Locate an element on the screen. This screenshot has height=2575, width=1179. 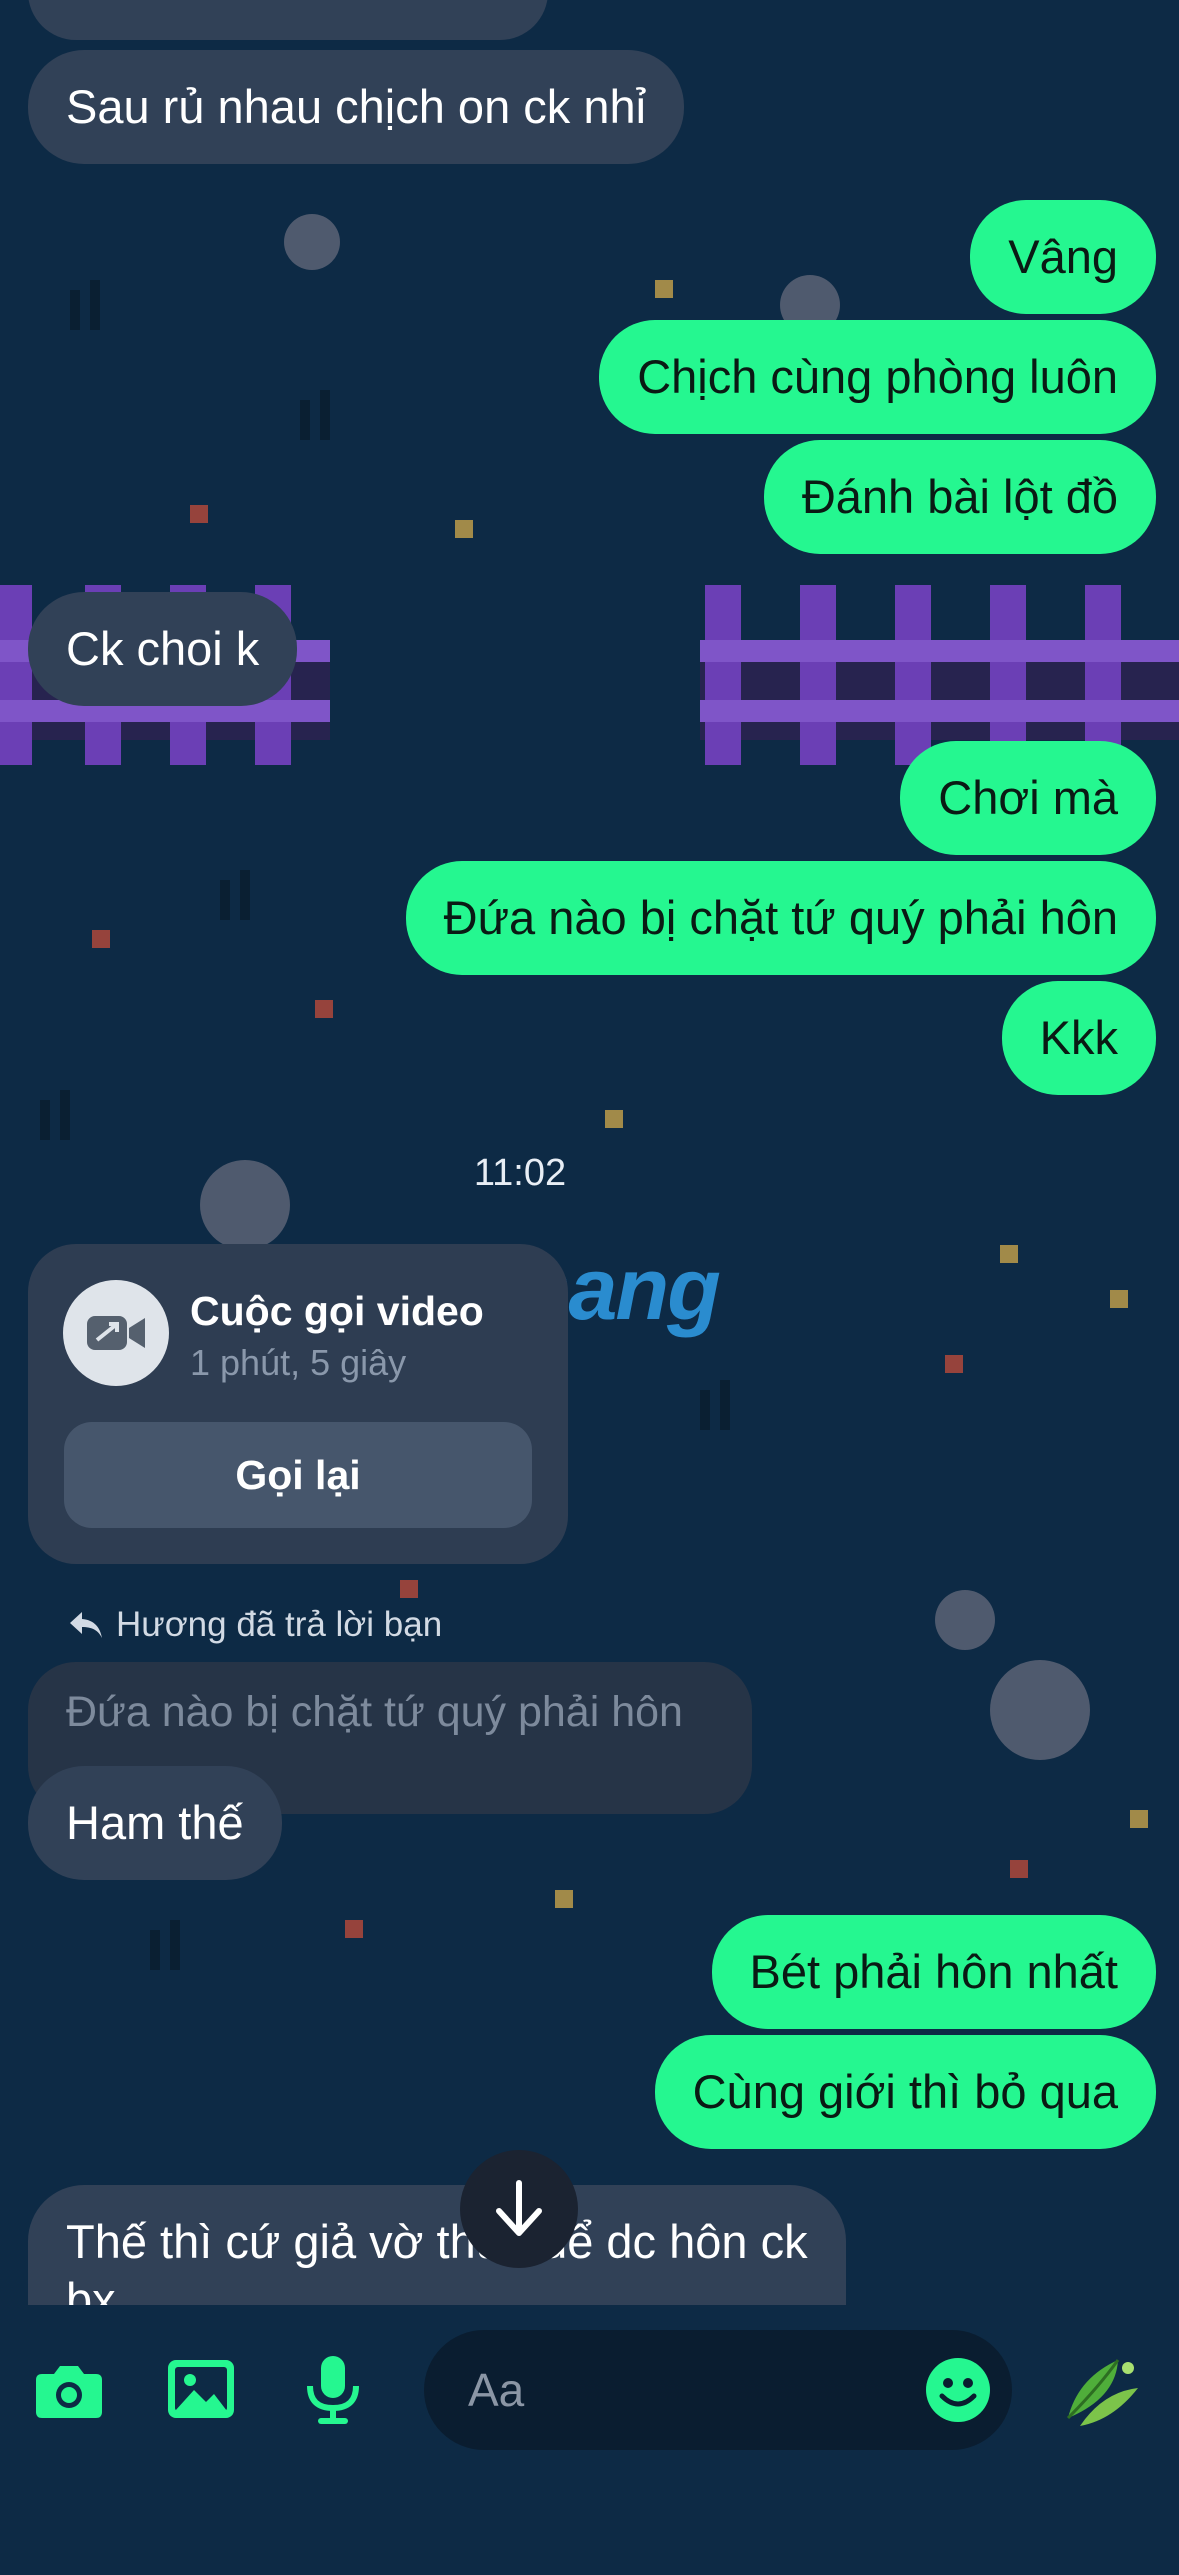
message-input-placeholder: Aa is located at coordinates (496, 2390).